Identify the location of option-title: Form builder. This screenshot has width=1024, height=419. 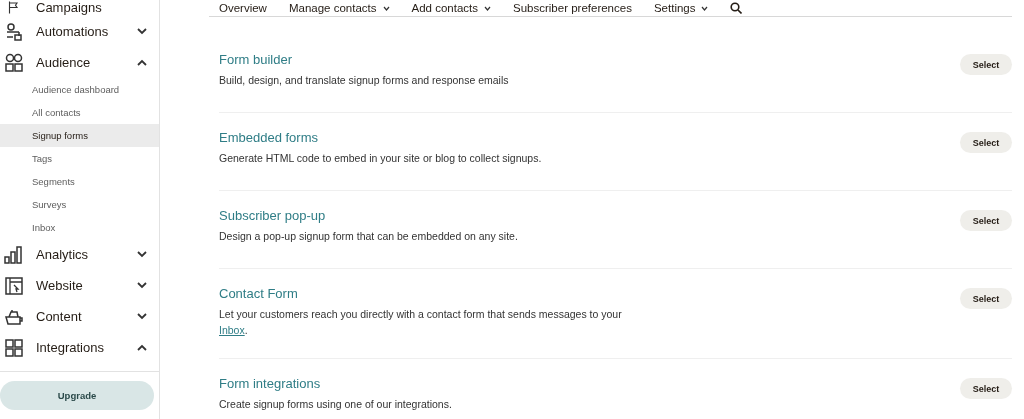
(256, 60).